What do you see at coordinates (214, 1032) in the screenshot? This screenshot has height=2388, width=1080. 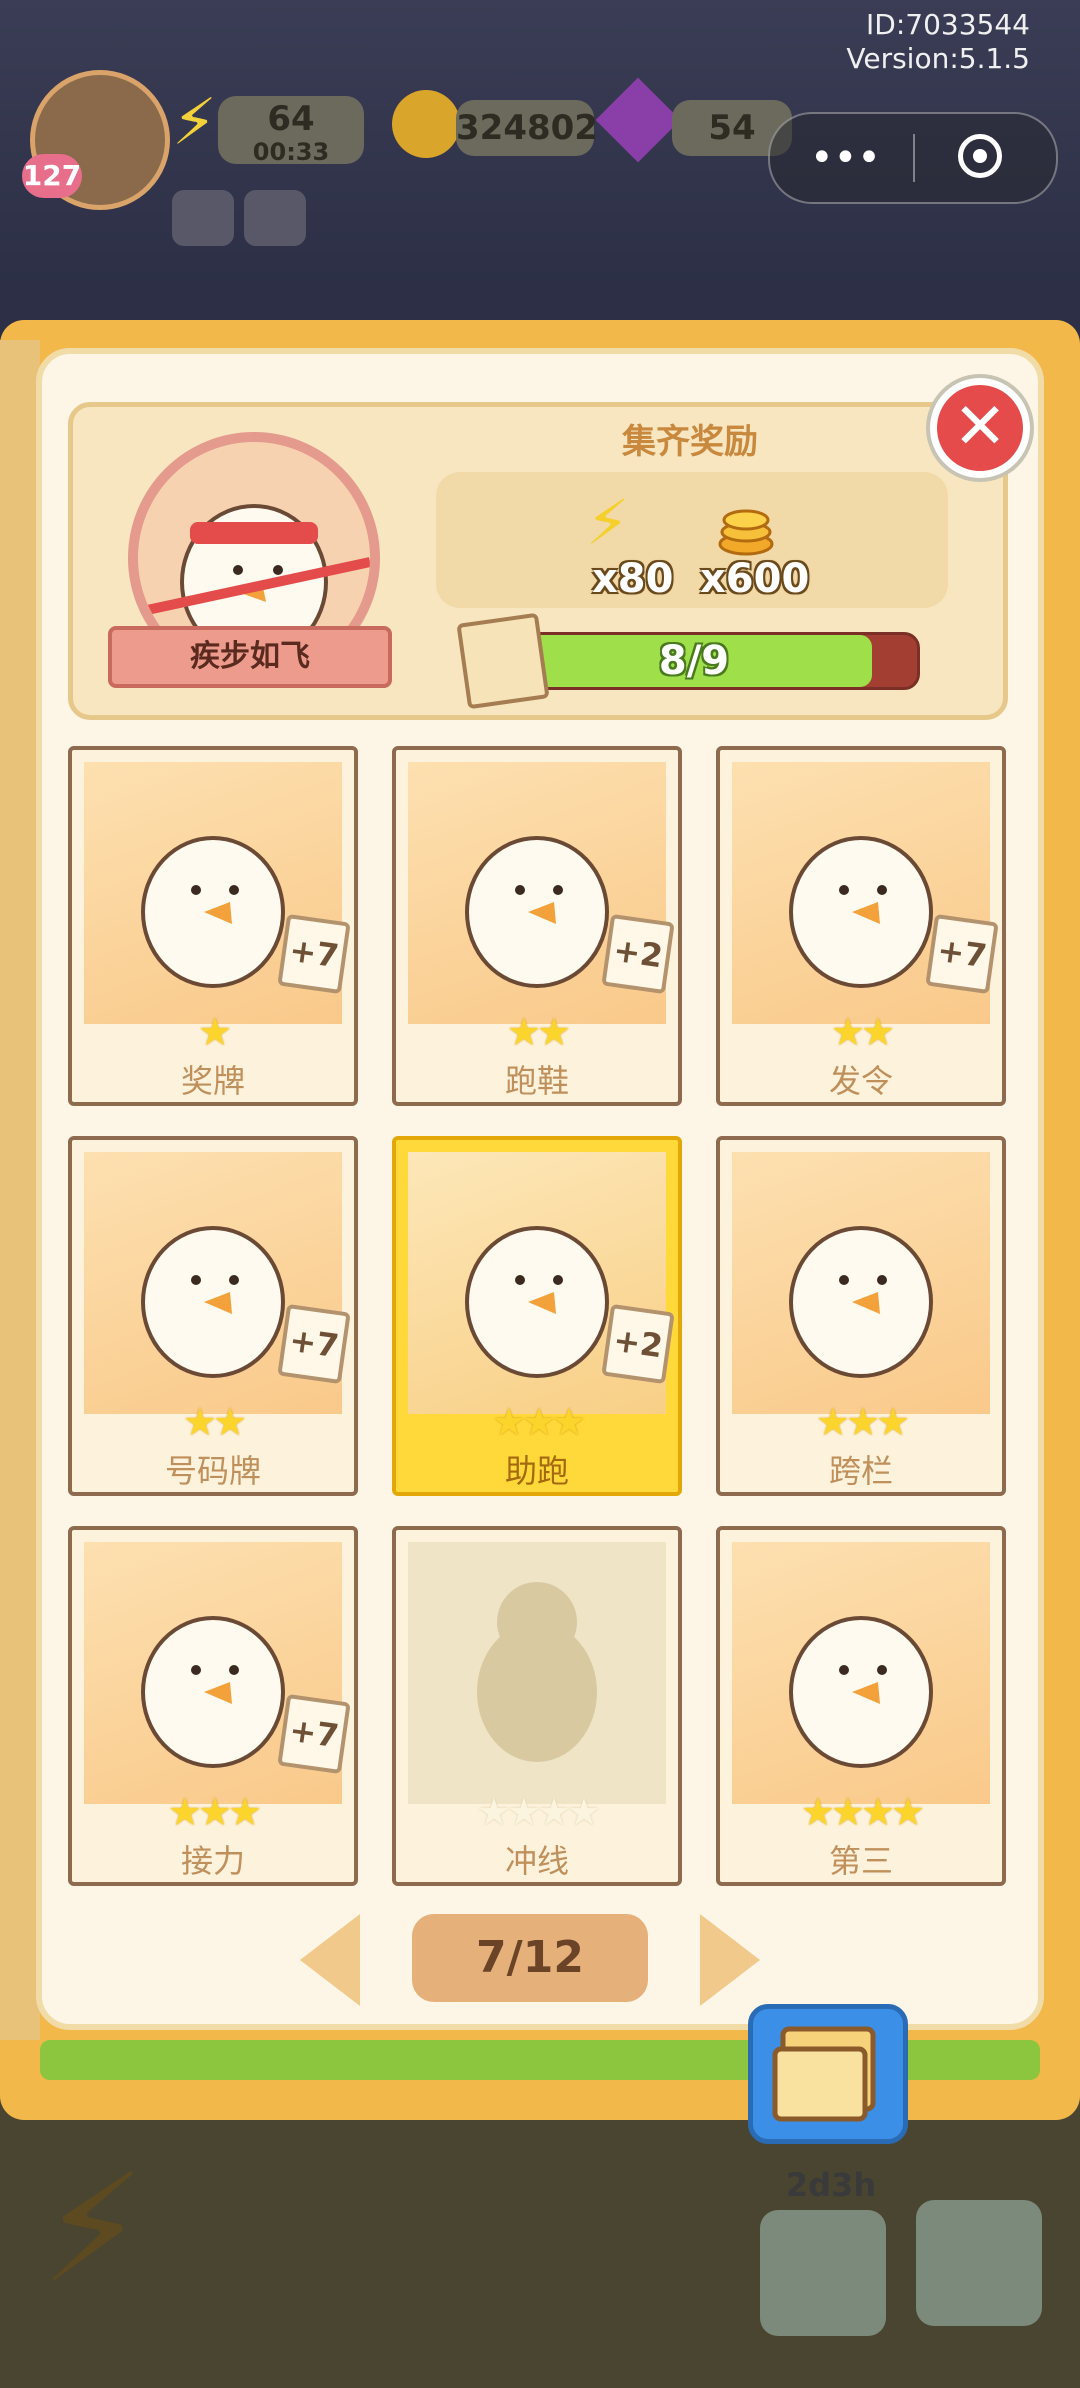 I see `card-stars: ★` at bounding box center [214, 1032].